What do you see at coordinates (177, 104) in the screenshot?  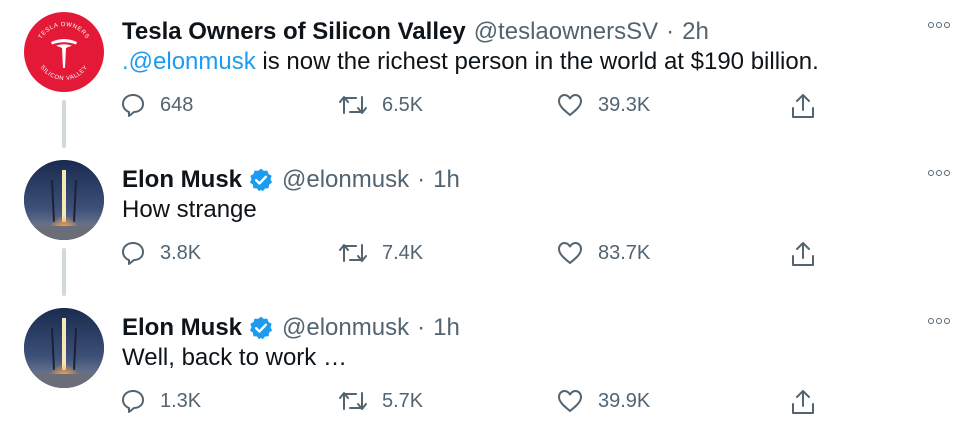 I see `reply-count: 648` at bounding box center [177, 104].